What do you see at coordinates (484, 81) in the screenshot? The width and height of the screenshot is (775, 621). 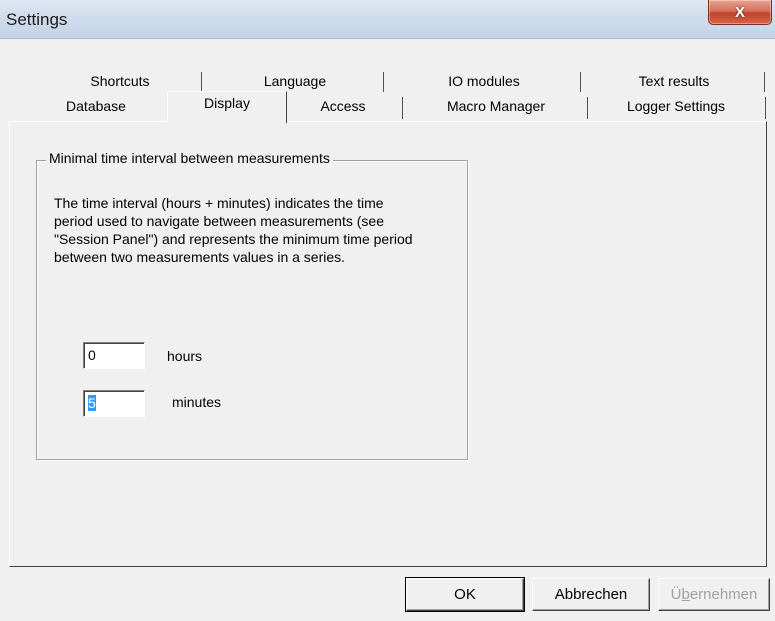 I see `tab-io-modules: IO modules` at bounding box center [484, 81].